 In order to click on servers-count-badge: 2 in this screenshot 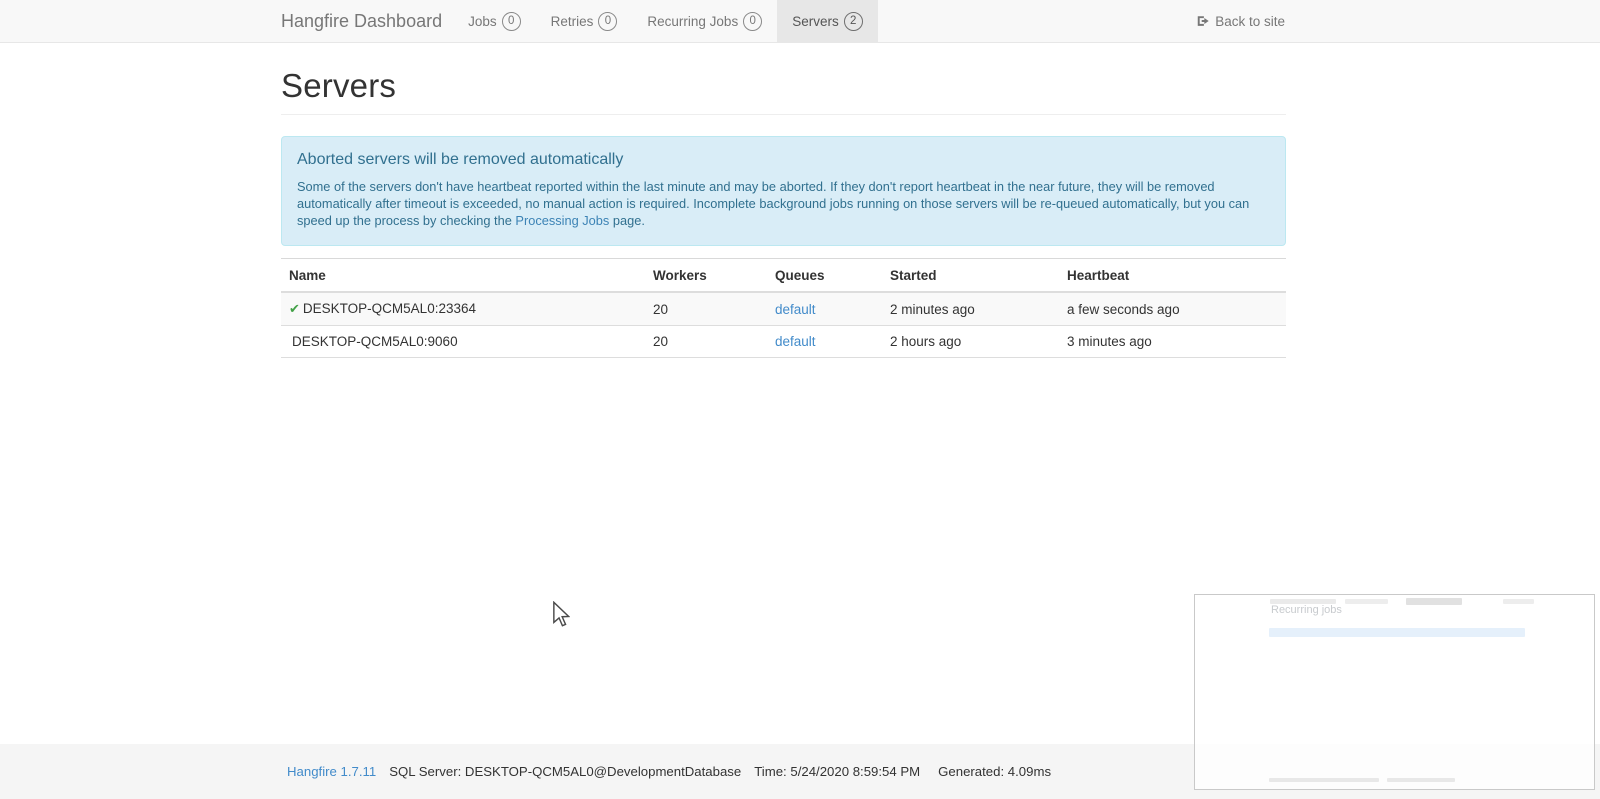, I will do `click(853, 21)`.